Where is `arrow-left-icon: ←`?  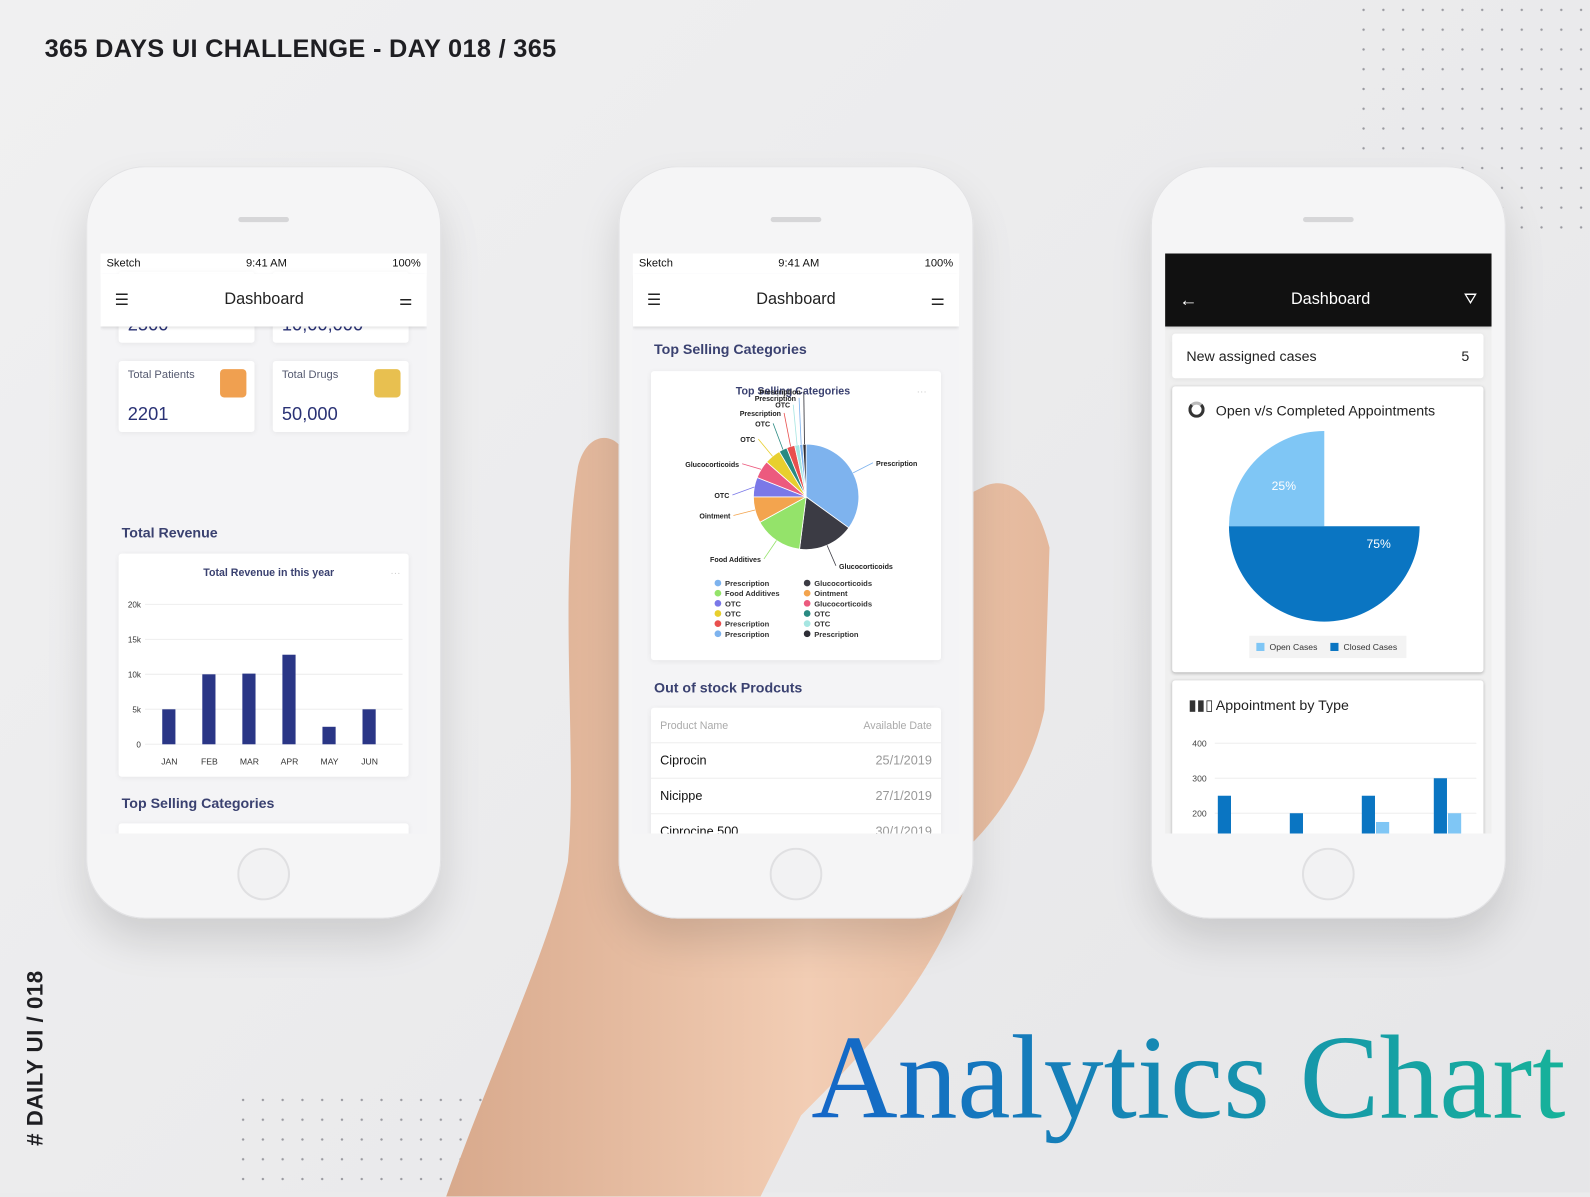 arrow-left-icon: ← is located at coordinates (1188, 299).